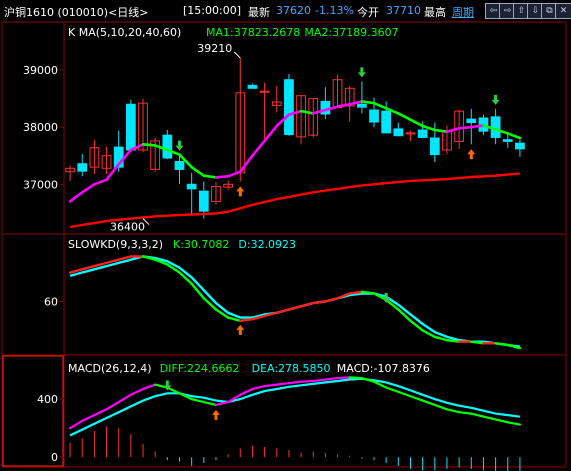  I want to click on panel-title: K MA(5,10,20,40,60), so click(124, 32).